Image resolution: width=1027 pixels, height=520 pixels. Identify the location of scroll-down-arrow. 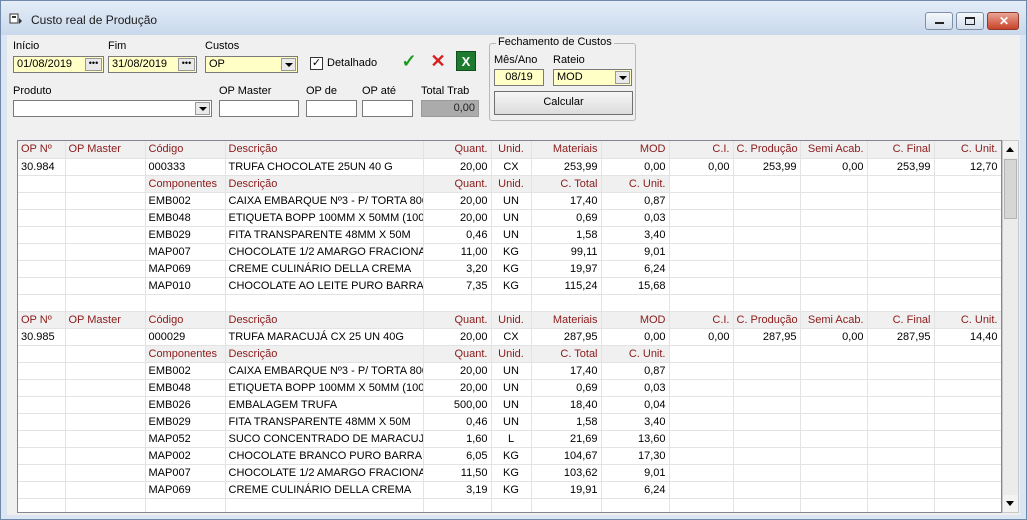
(1010, 503).